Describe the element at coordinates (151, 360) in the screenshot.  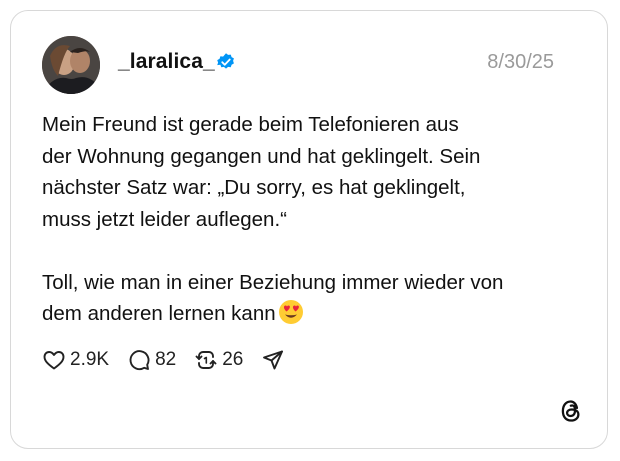
I see `comment-button: 82` at that location.